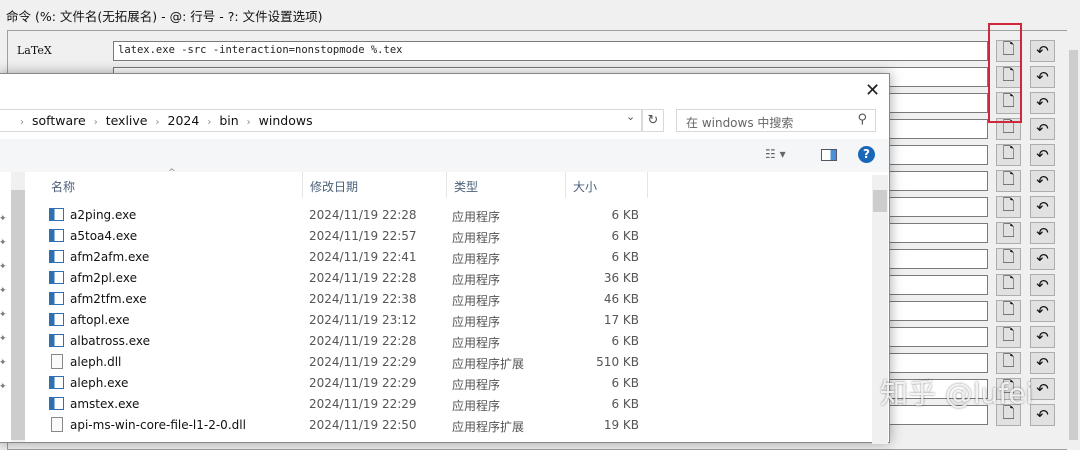 The image size is (1080, 450). What do you see at coordinates (18, 307) in the screenshot?
I see `nav-scrollbar` at bounding box center [18, 307].